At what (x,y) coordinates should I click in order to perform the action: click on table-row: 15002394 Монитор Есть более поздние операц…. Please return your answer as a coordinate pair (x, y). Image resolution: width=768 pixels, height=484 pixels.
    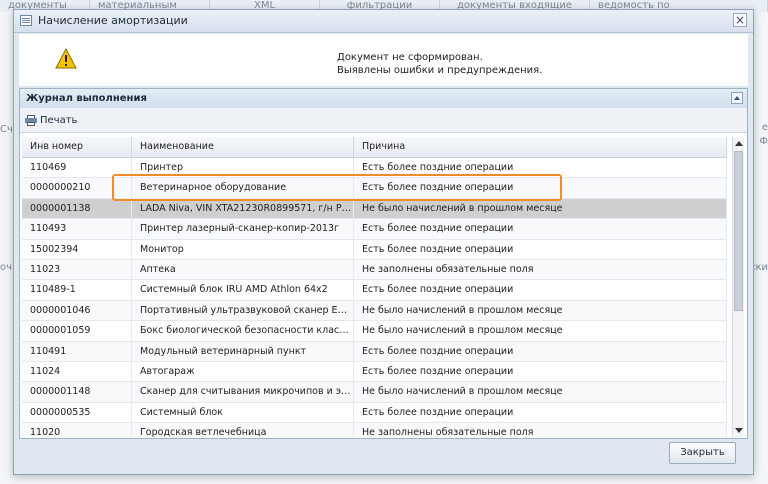
    Looking at the image, I should click on (374, 249).